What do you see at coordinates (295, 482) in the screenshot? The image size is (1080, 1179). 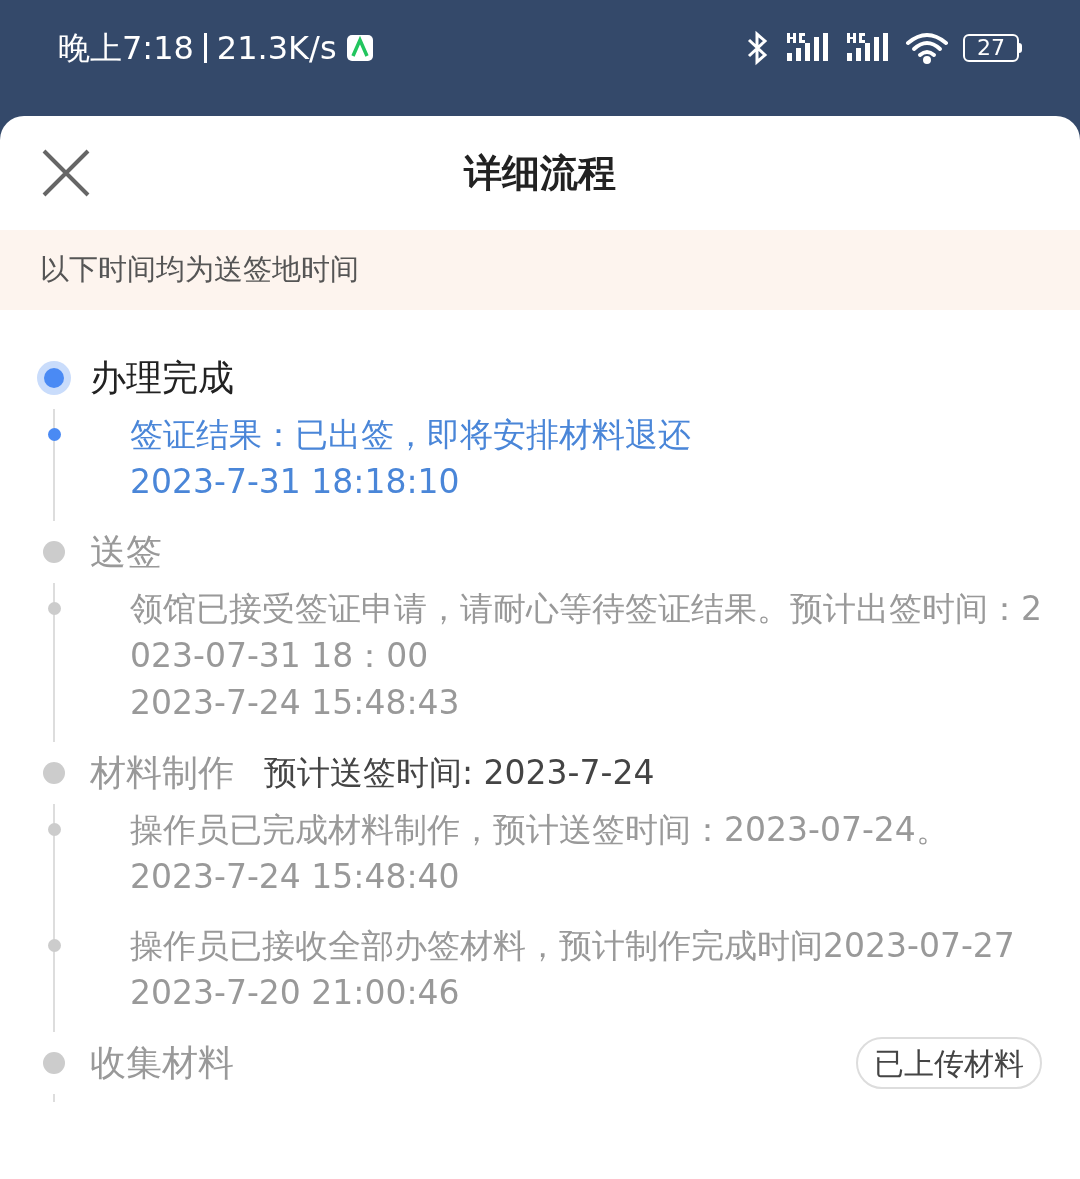 I see `event-time: 2023-7-31 18:18:10` at bounding box center [295, 482].